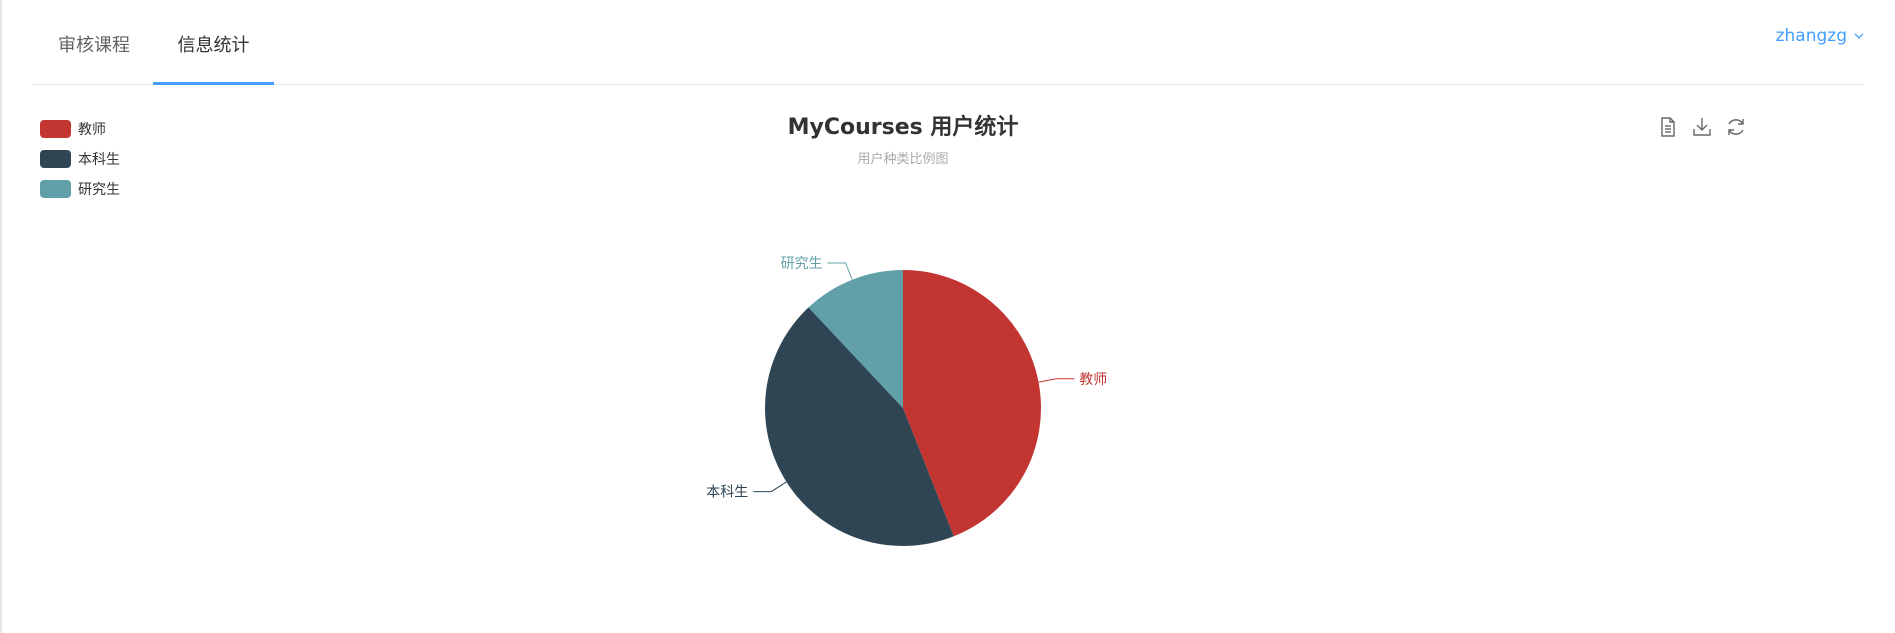  Describe the element at coordinates (1093, 380) in the screenshot. I see `slice-label-teacher: 教师` at that location.